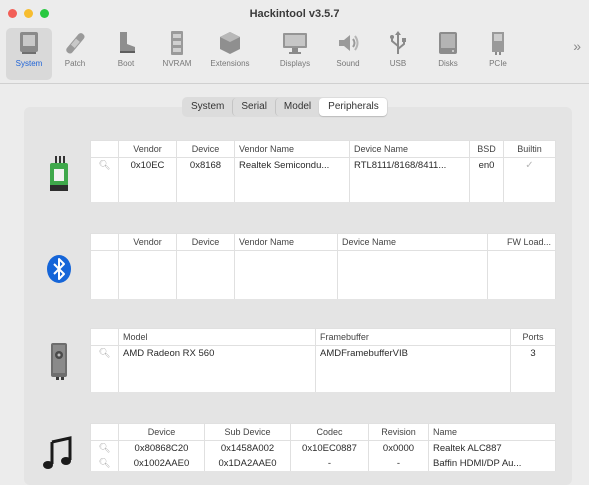 The height and width of the screenshot is (485, 589). Describe the element at coordinates (29, 43) in the screenshot. I see `system-icon` at that location.